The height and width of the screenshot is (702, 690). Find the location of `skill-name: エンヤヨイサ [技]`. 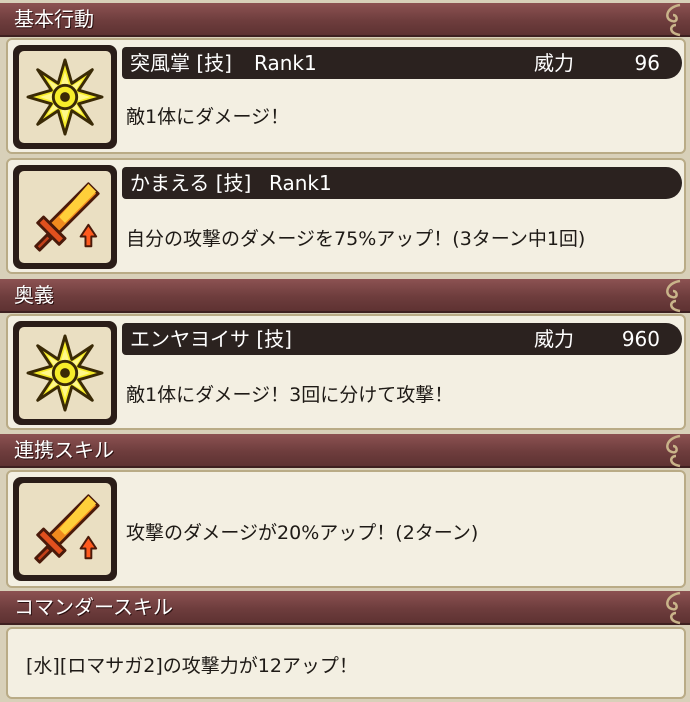

skill-name: エンヤヨイサ [技] is located at coordinates (211, 339).